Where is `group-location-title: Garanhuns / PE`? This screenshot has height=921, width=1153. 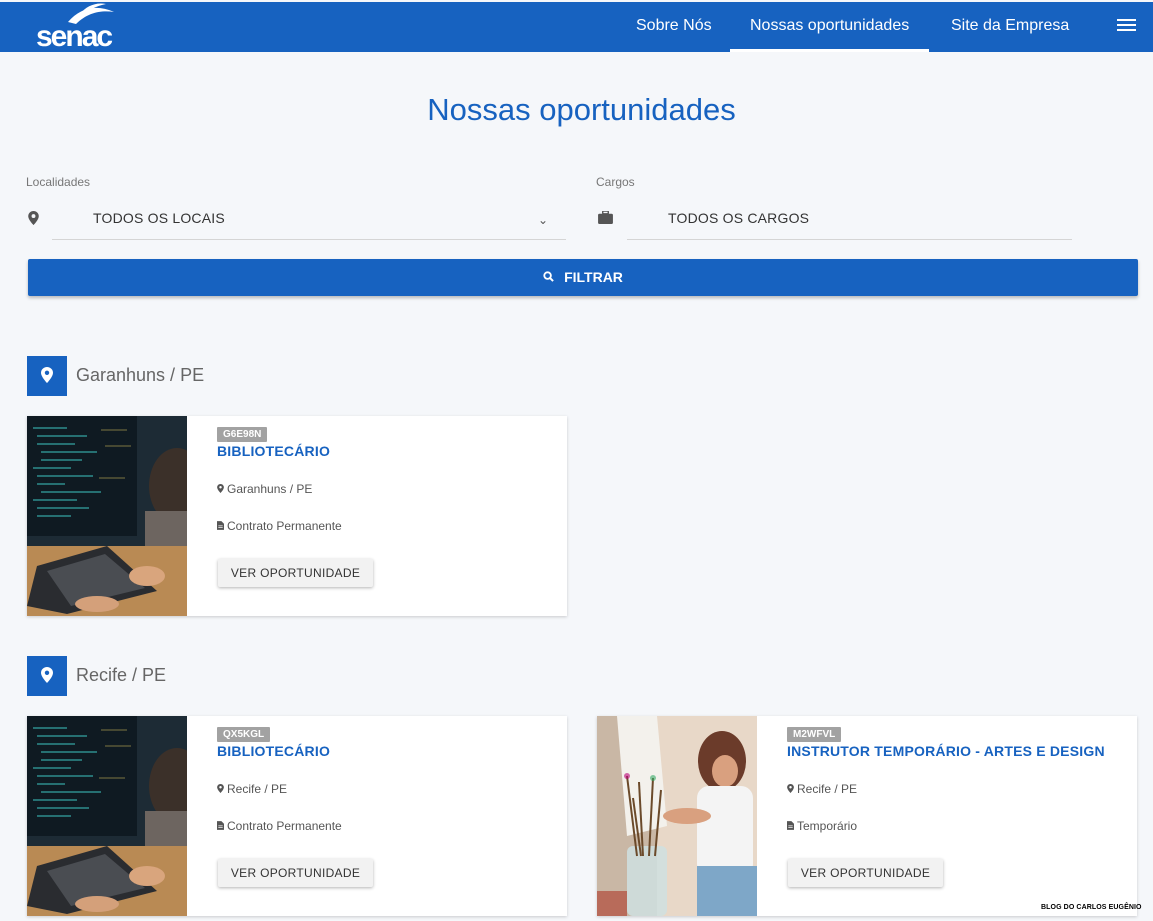
group-location-title: Garanhuns / PE is located at coordinates (140, 375).